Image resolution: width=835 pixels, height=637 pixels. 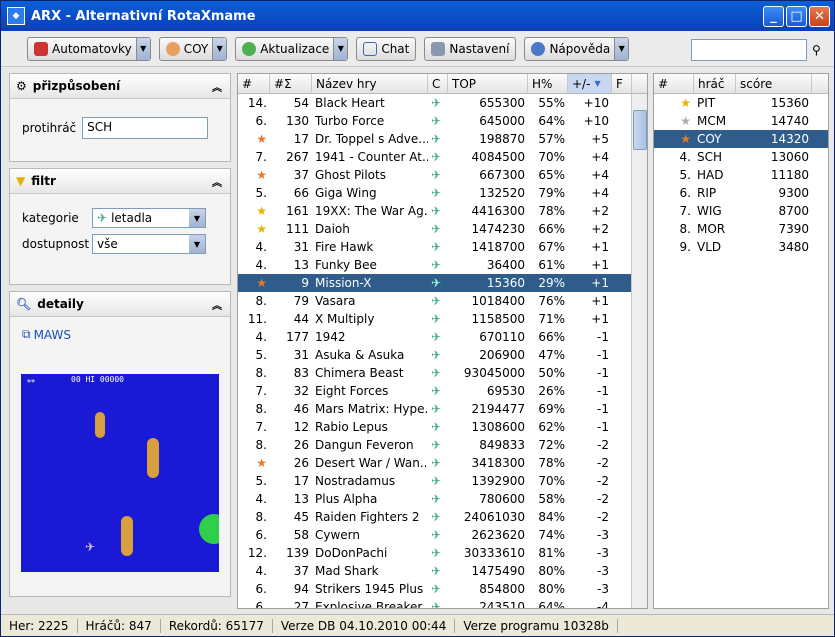 What do you see at coordinates (120, 334) in the screenshot?
I see `maws-link: ⧉ MAWS` at bounding box center [120, 334].